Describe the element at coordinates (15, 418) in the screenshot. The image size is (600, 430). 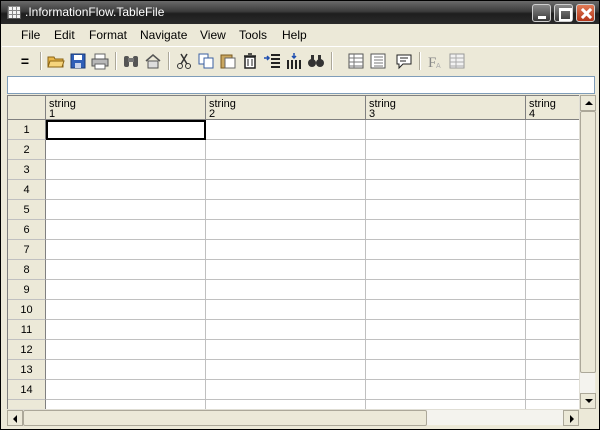
I see `scroll-left-button` at that location.